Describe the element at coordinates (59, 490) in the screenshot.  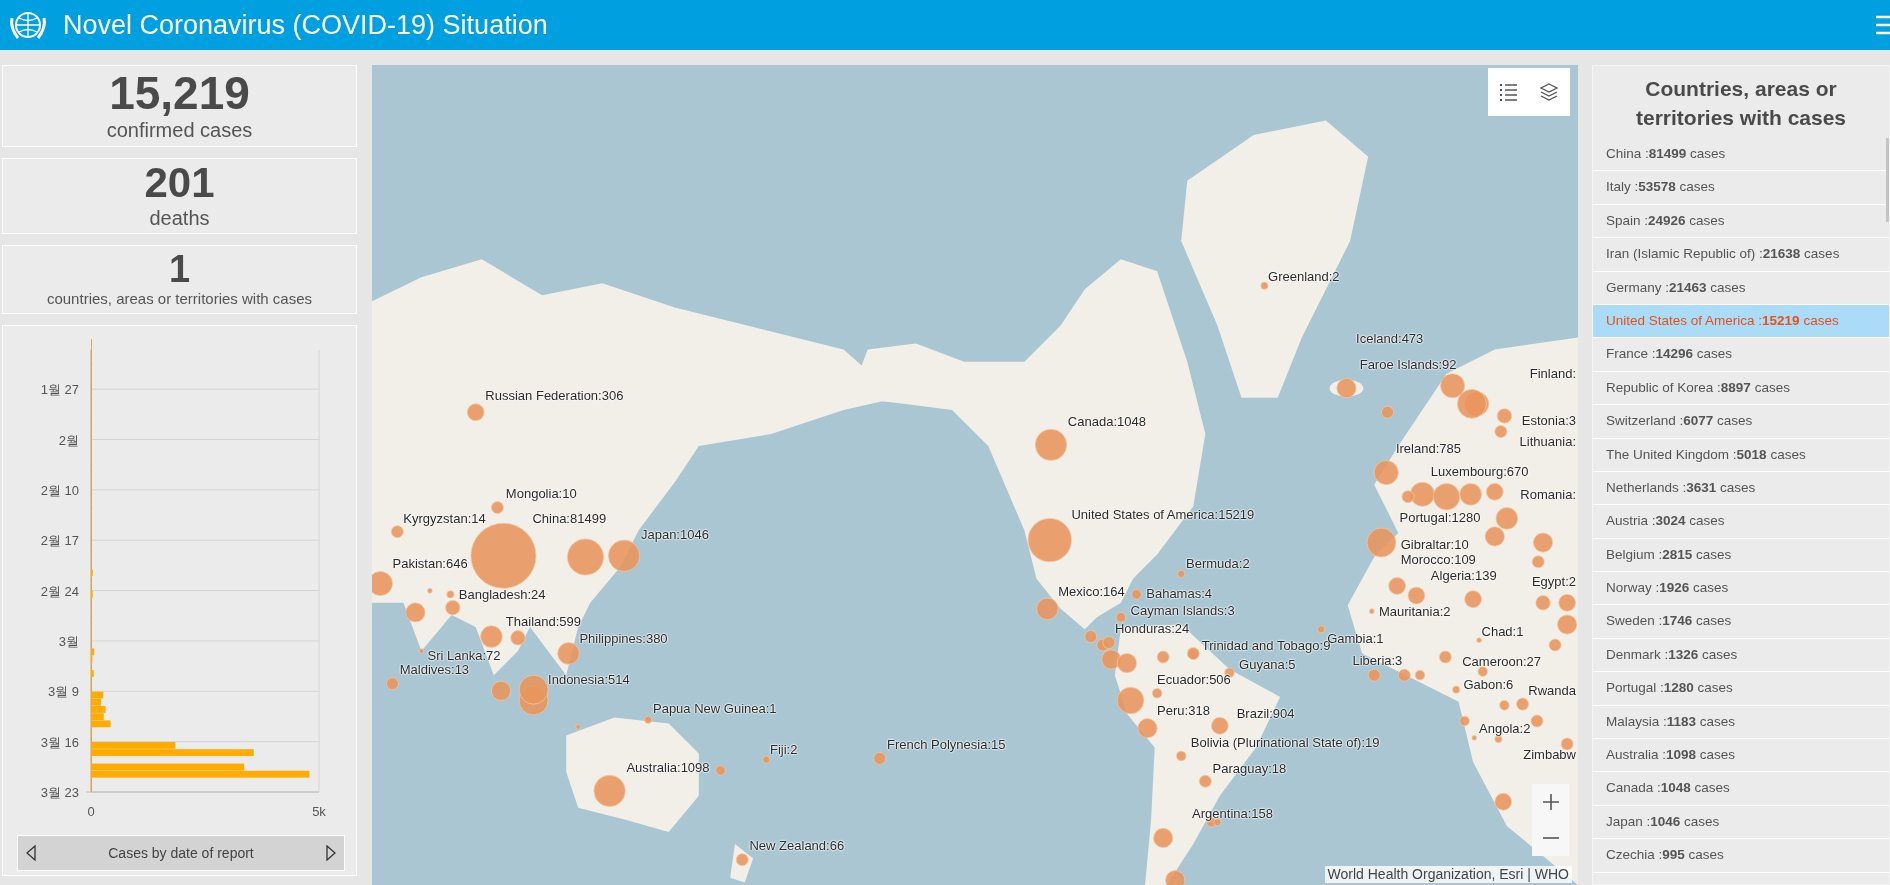
I see `axis-label: 2월 10` at that location.